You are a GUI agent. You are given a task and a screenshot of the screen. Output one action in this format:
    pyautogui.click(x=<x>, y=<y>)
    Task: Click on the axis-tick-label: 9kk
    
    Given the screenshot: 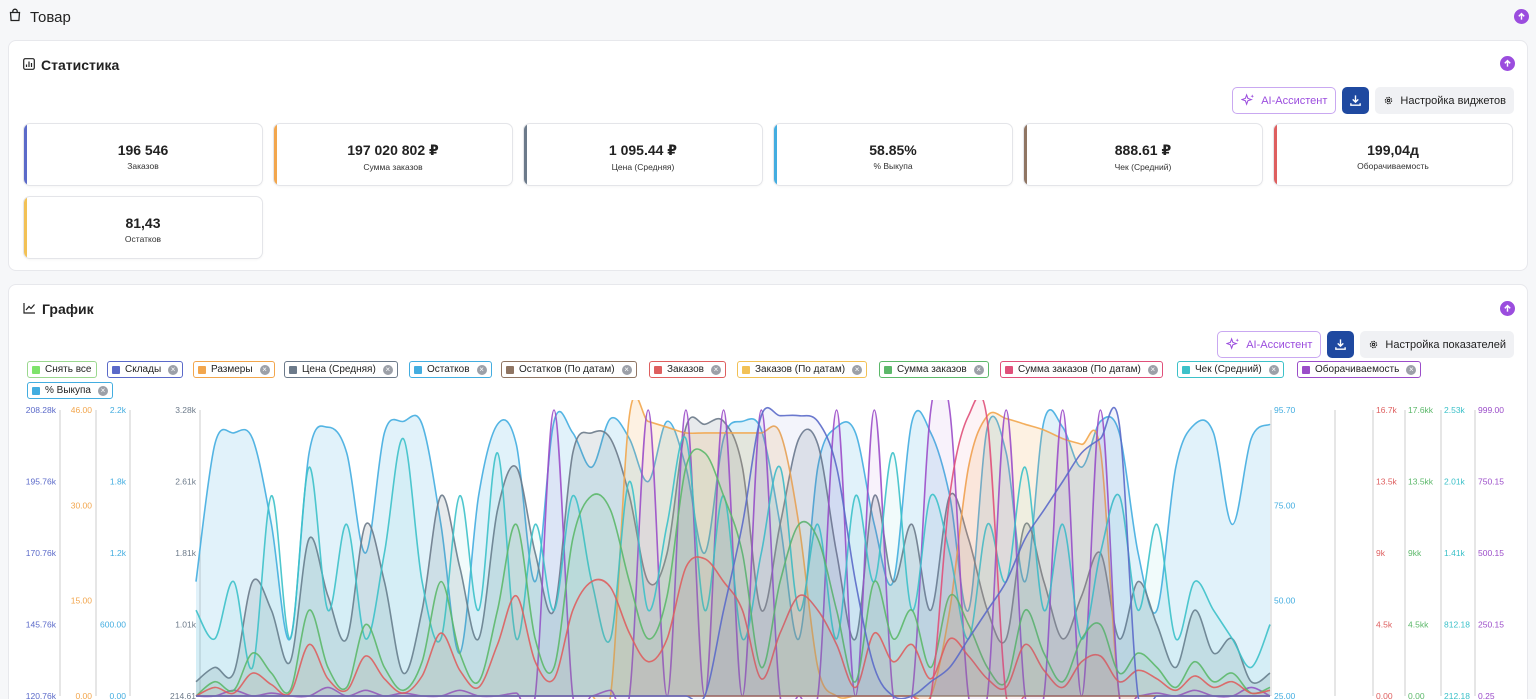 What is the action you would take?
    pyautogui.click(x=1415, y=553)
    